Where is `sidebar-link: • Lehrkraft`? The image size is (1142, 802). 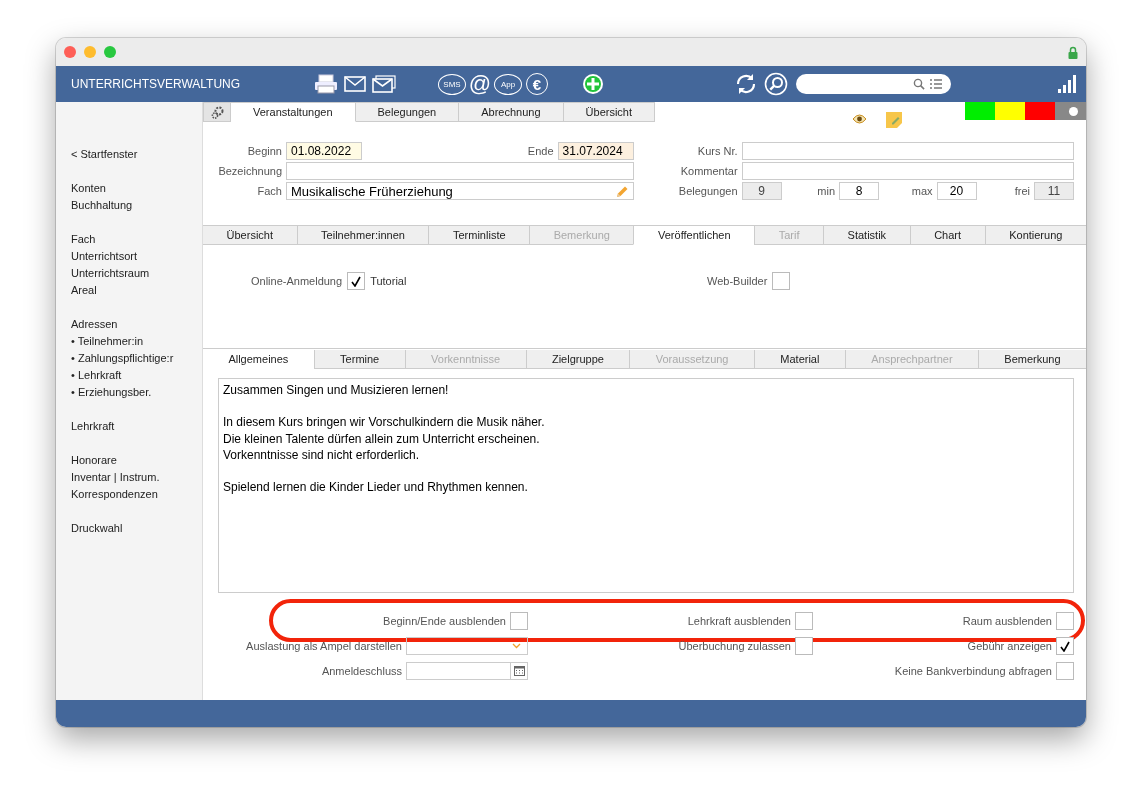
sidebar-link: • Lehrkraft is located at coordinates (136, 375).